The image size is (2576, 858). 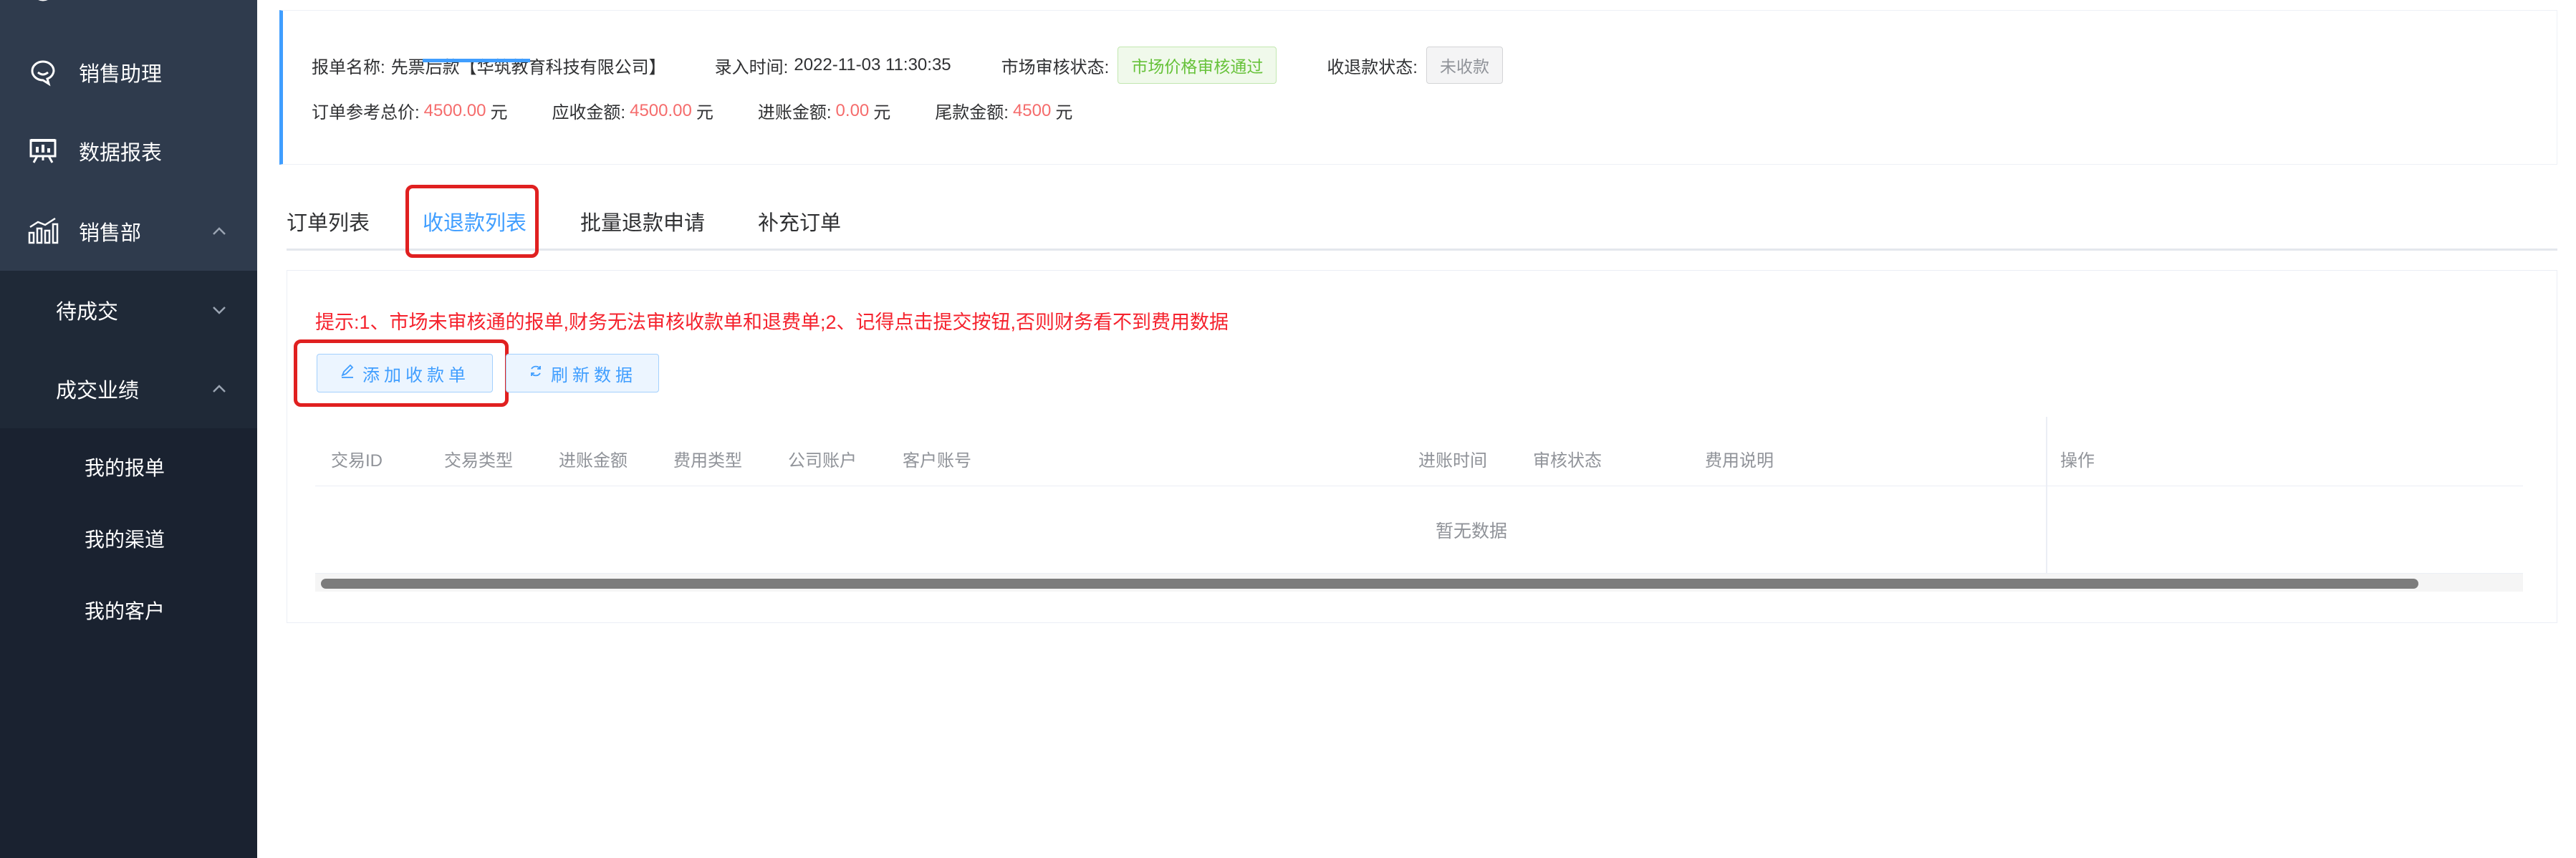 I want to click on column-header: 进账时间, so click(x=1452, y=461).